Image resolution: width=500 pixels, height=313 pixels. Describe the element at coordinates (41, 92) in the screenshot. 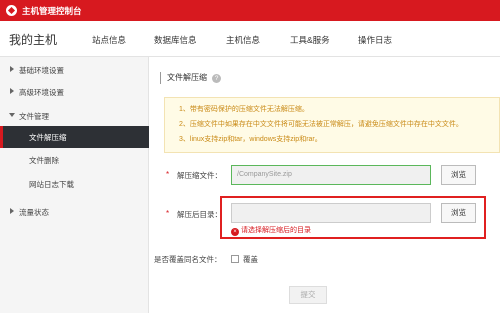

I see `sidebar-item-label: 高级环境设置` at that location.